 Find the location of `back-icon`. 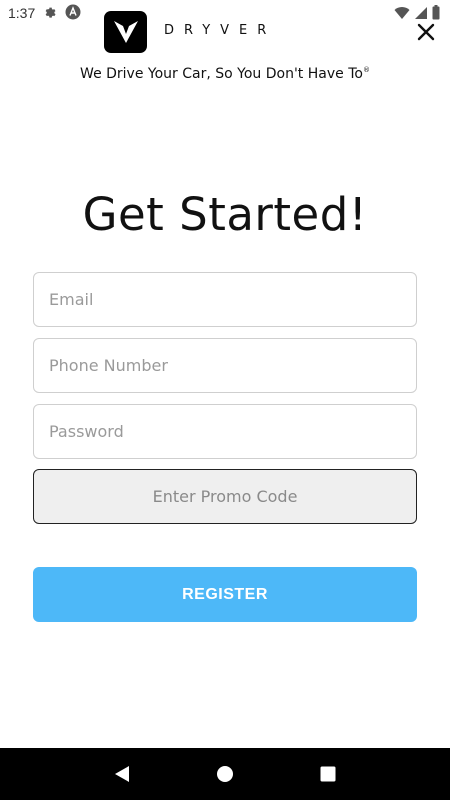

back-icon is located at coordinates (121, 774).